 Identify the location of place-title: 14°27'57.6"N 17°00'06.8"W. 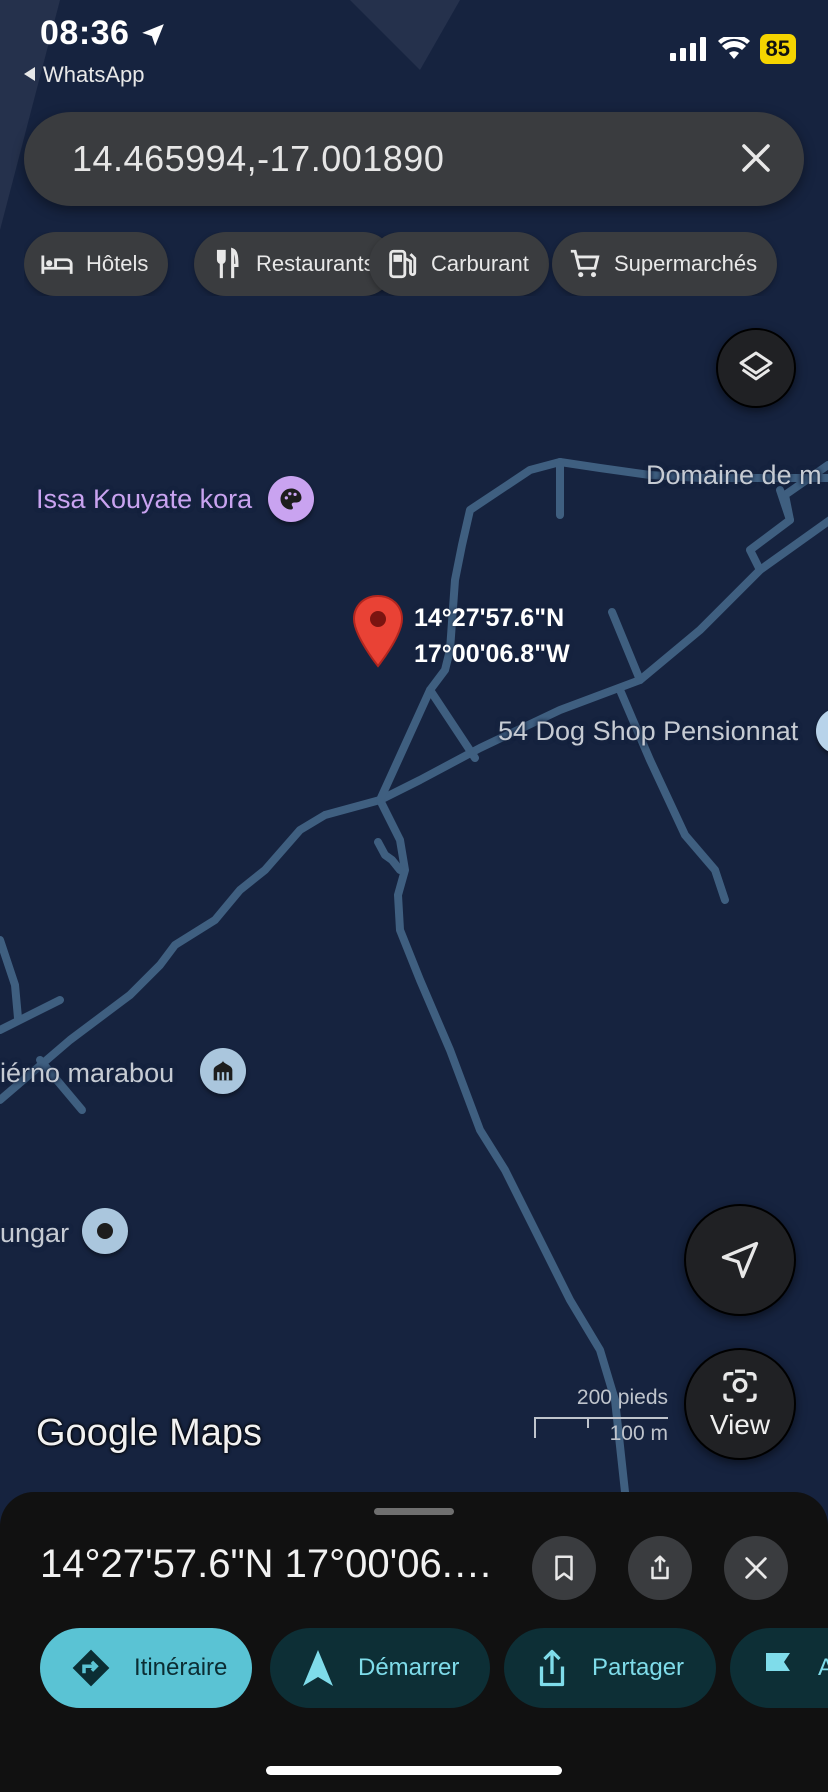
(270, 1564).